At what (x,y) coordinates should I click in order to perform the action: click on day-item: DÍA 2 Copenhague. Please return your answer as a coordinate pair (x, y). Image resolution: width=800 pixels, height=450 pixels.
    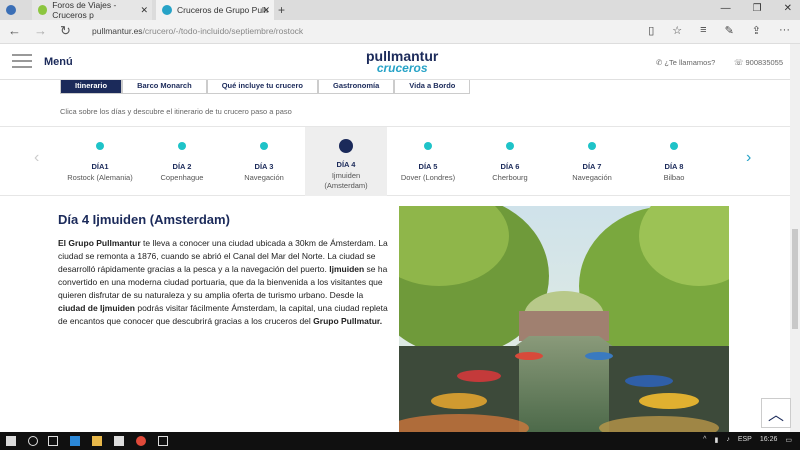
    Looking at the image, I should click on (182, 161).